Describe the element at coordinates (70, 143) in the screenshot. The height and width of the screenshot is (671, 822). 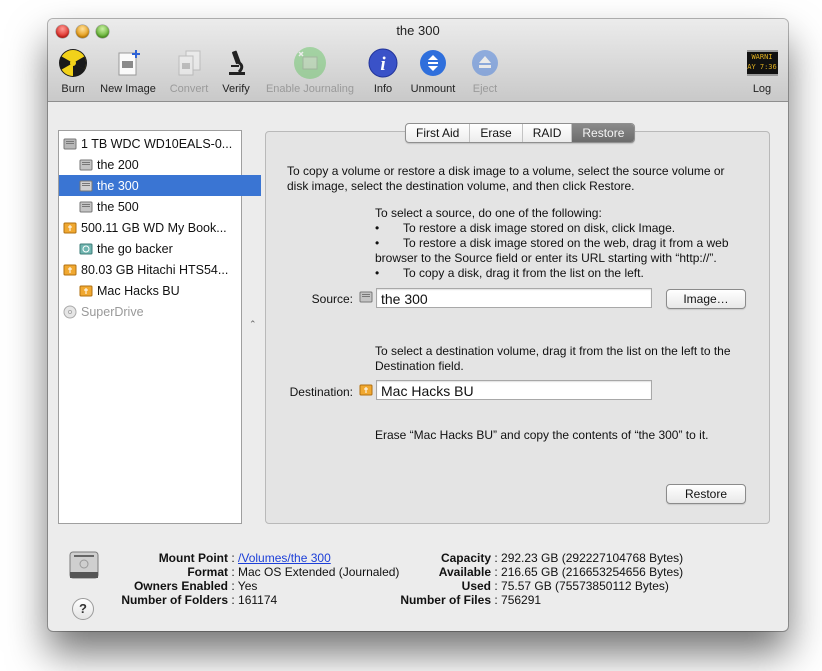
I see `internal-disk-icon` at that location.